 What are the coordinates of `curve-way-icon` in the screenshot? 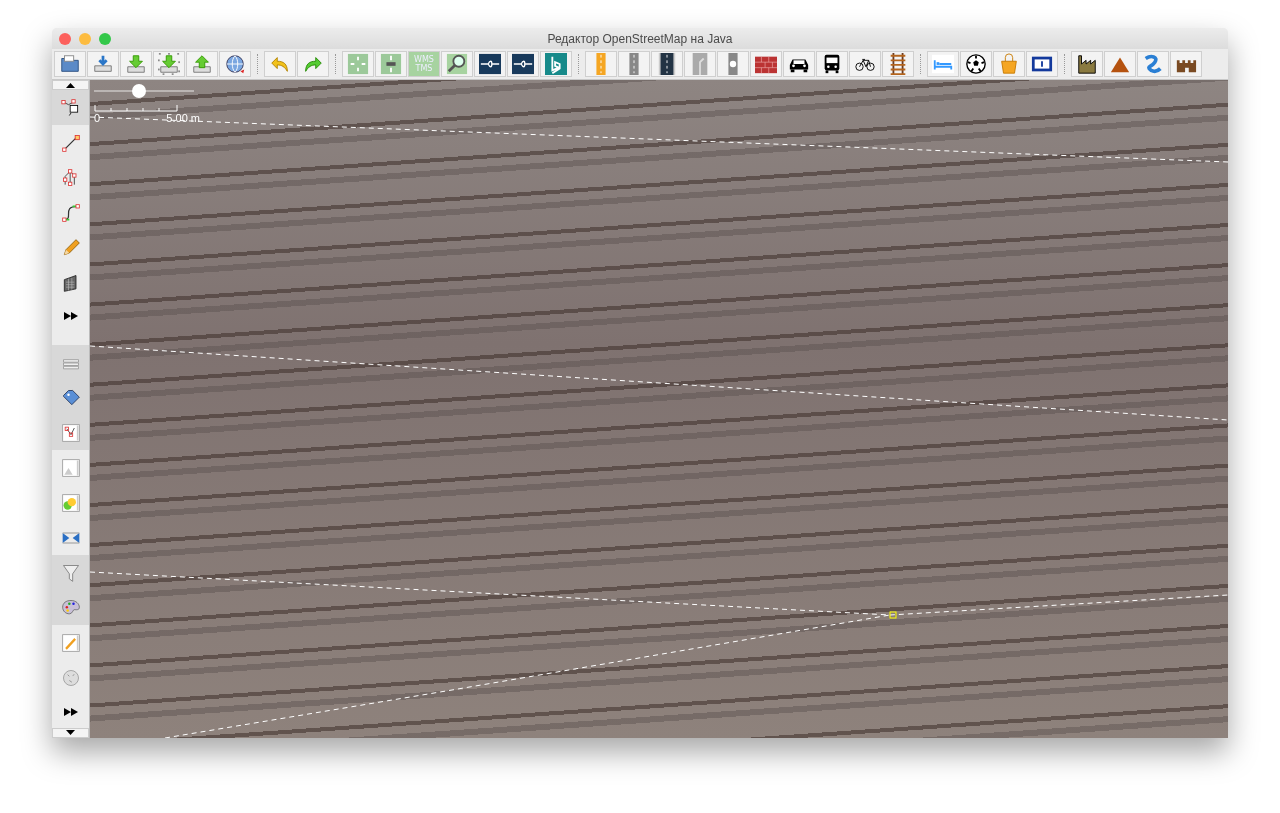 It's located at (70, 212).